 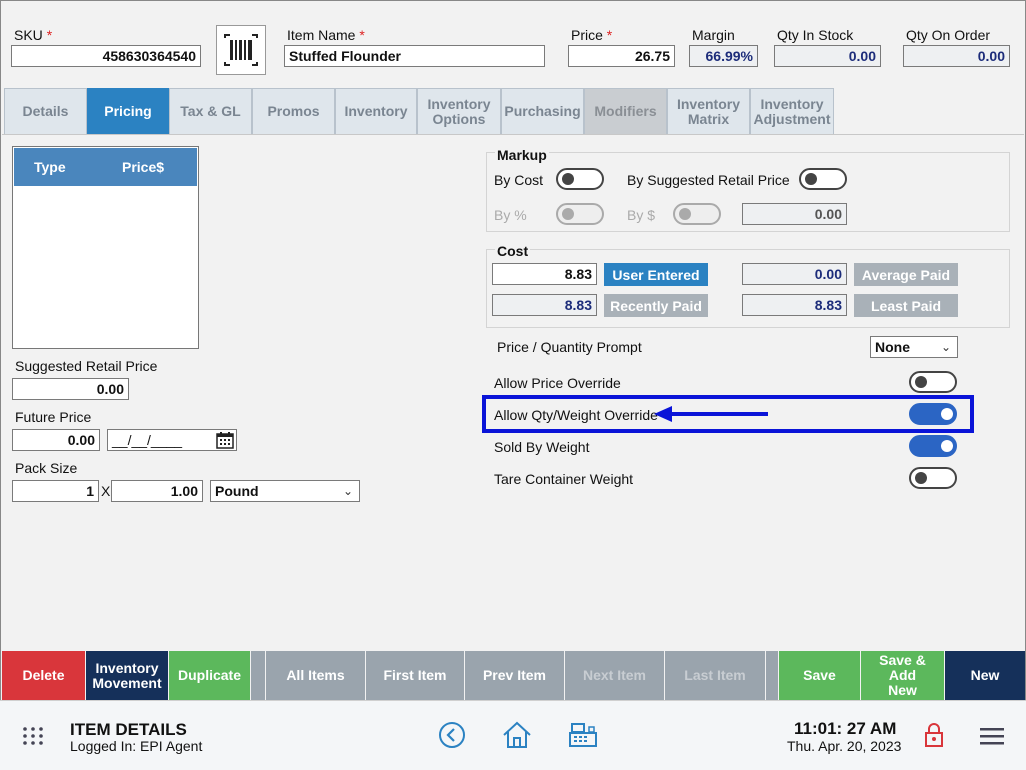 I want to click on suggested-retail-field: 0.00, so click(x=70, y=389).